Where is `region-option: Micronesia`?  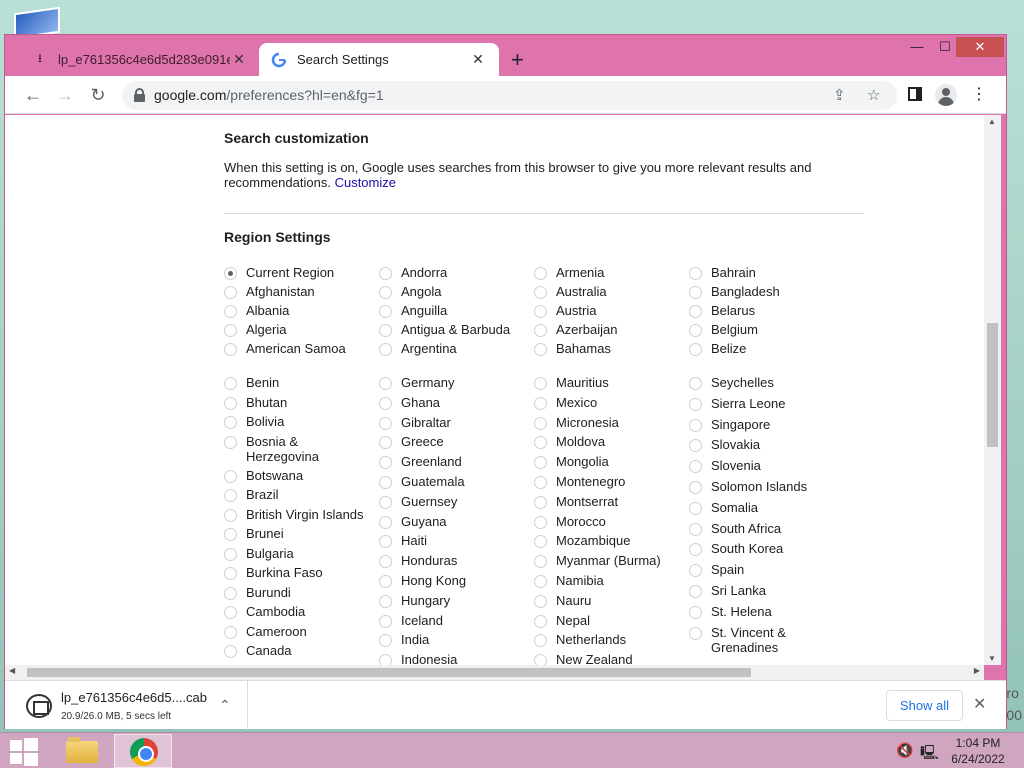
region-option: Micronesia is located at coordinates (576, 422).